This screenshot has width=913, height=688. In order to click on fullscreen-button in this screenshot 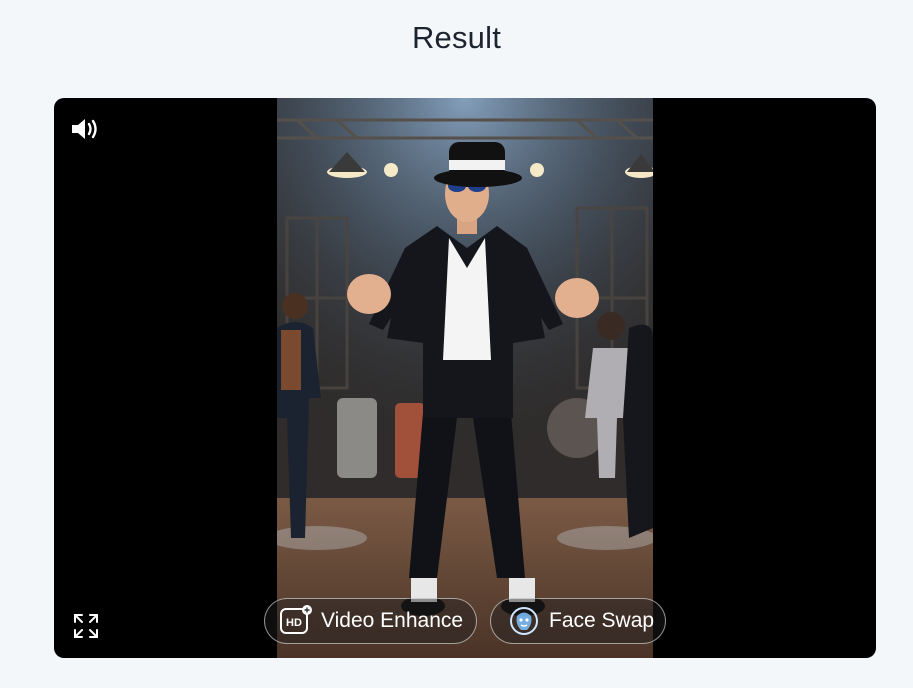, I will do `click(86, 626)`.